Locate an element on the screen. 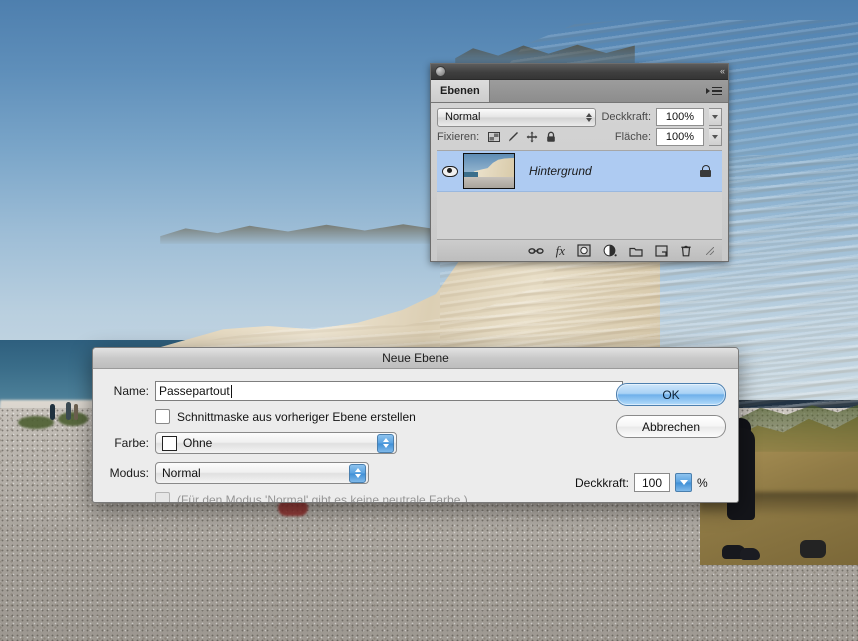 The width and height of the screenshot is (858, 641). dialog-opacity-group: Deckkraft: 100 % is located at coordinates (641, 482).